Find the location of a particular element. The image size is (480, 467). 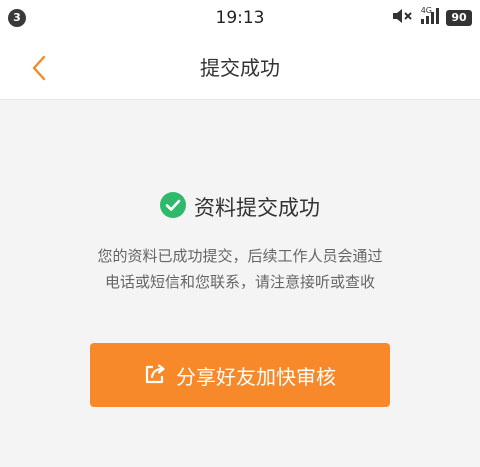

description-line-2: 电话或短信和您联系，请注意接听或查收 is located at coordinates (239, 282).